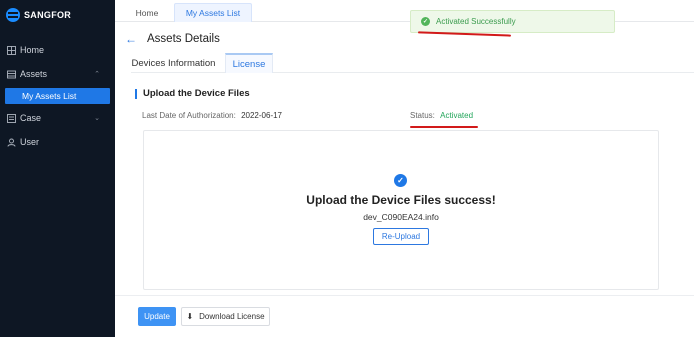  I want to click on tab-my-assets-list: My Assets List, so click(213, 12).